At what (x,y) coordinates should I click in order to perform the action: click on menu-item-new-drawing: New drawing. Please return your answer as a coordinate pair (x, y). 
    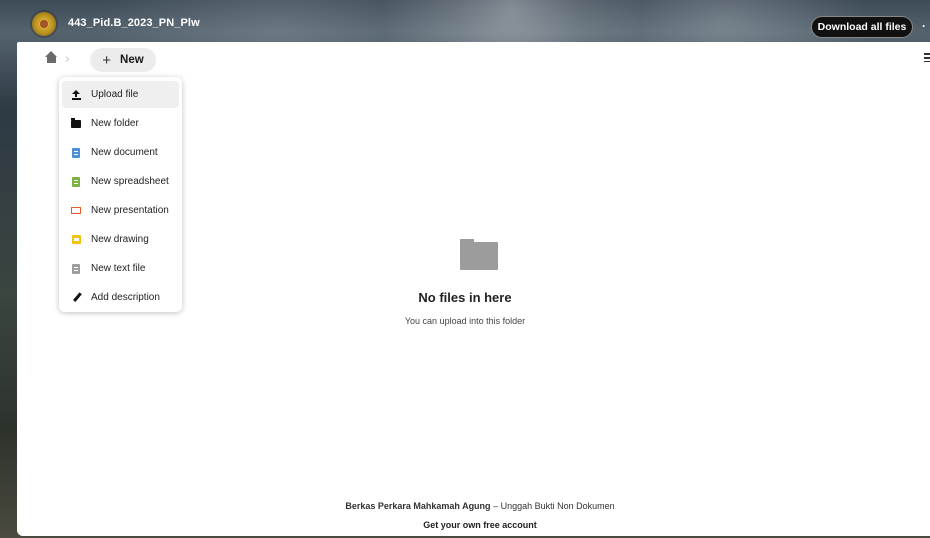
    Looking at the image, I should click on (120, 239).